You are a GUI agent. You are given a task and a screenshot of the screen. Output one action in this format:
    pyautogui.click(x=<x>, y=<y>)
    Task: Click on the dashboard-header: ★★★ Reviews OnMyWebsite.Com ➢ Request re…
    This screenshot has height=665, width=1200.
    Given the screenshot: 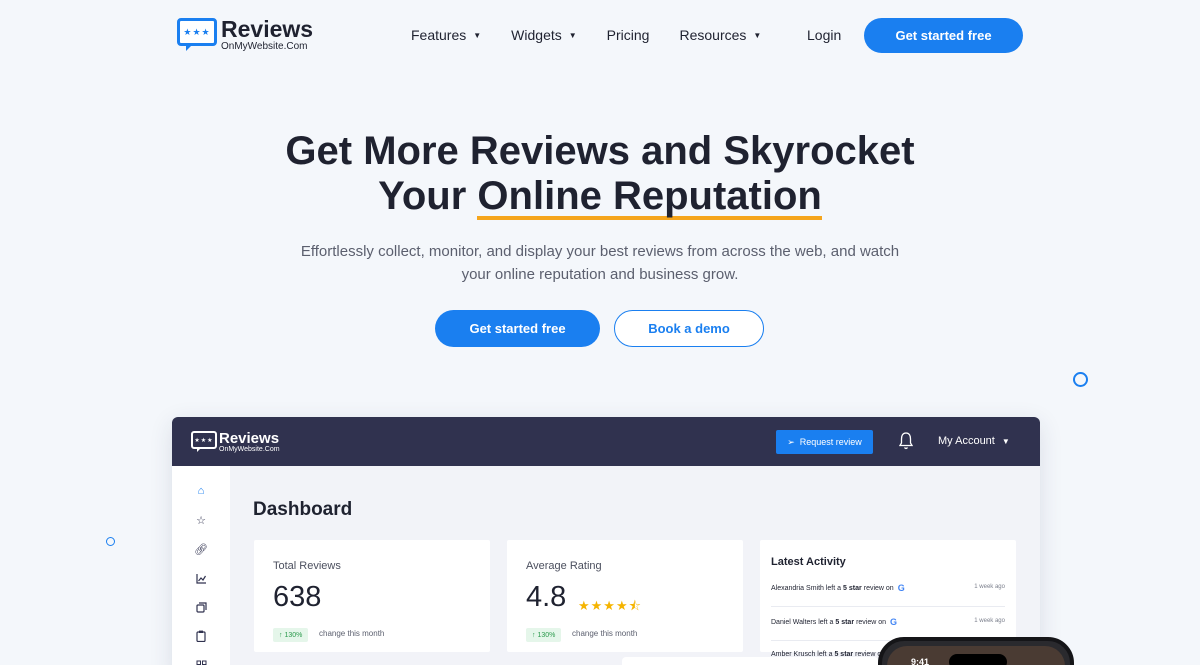 What is the action you would take?
    pyautogui.click(x=606, y=441)
    